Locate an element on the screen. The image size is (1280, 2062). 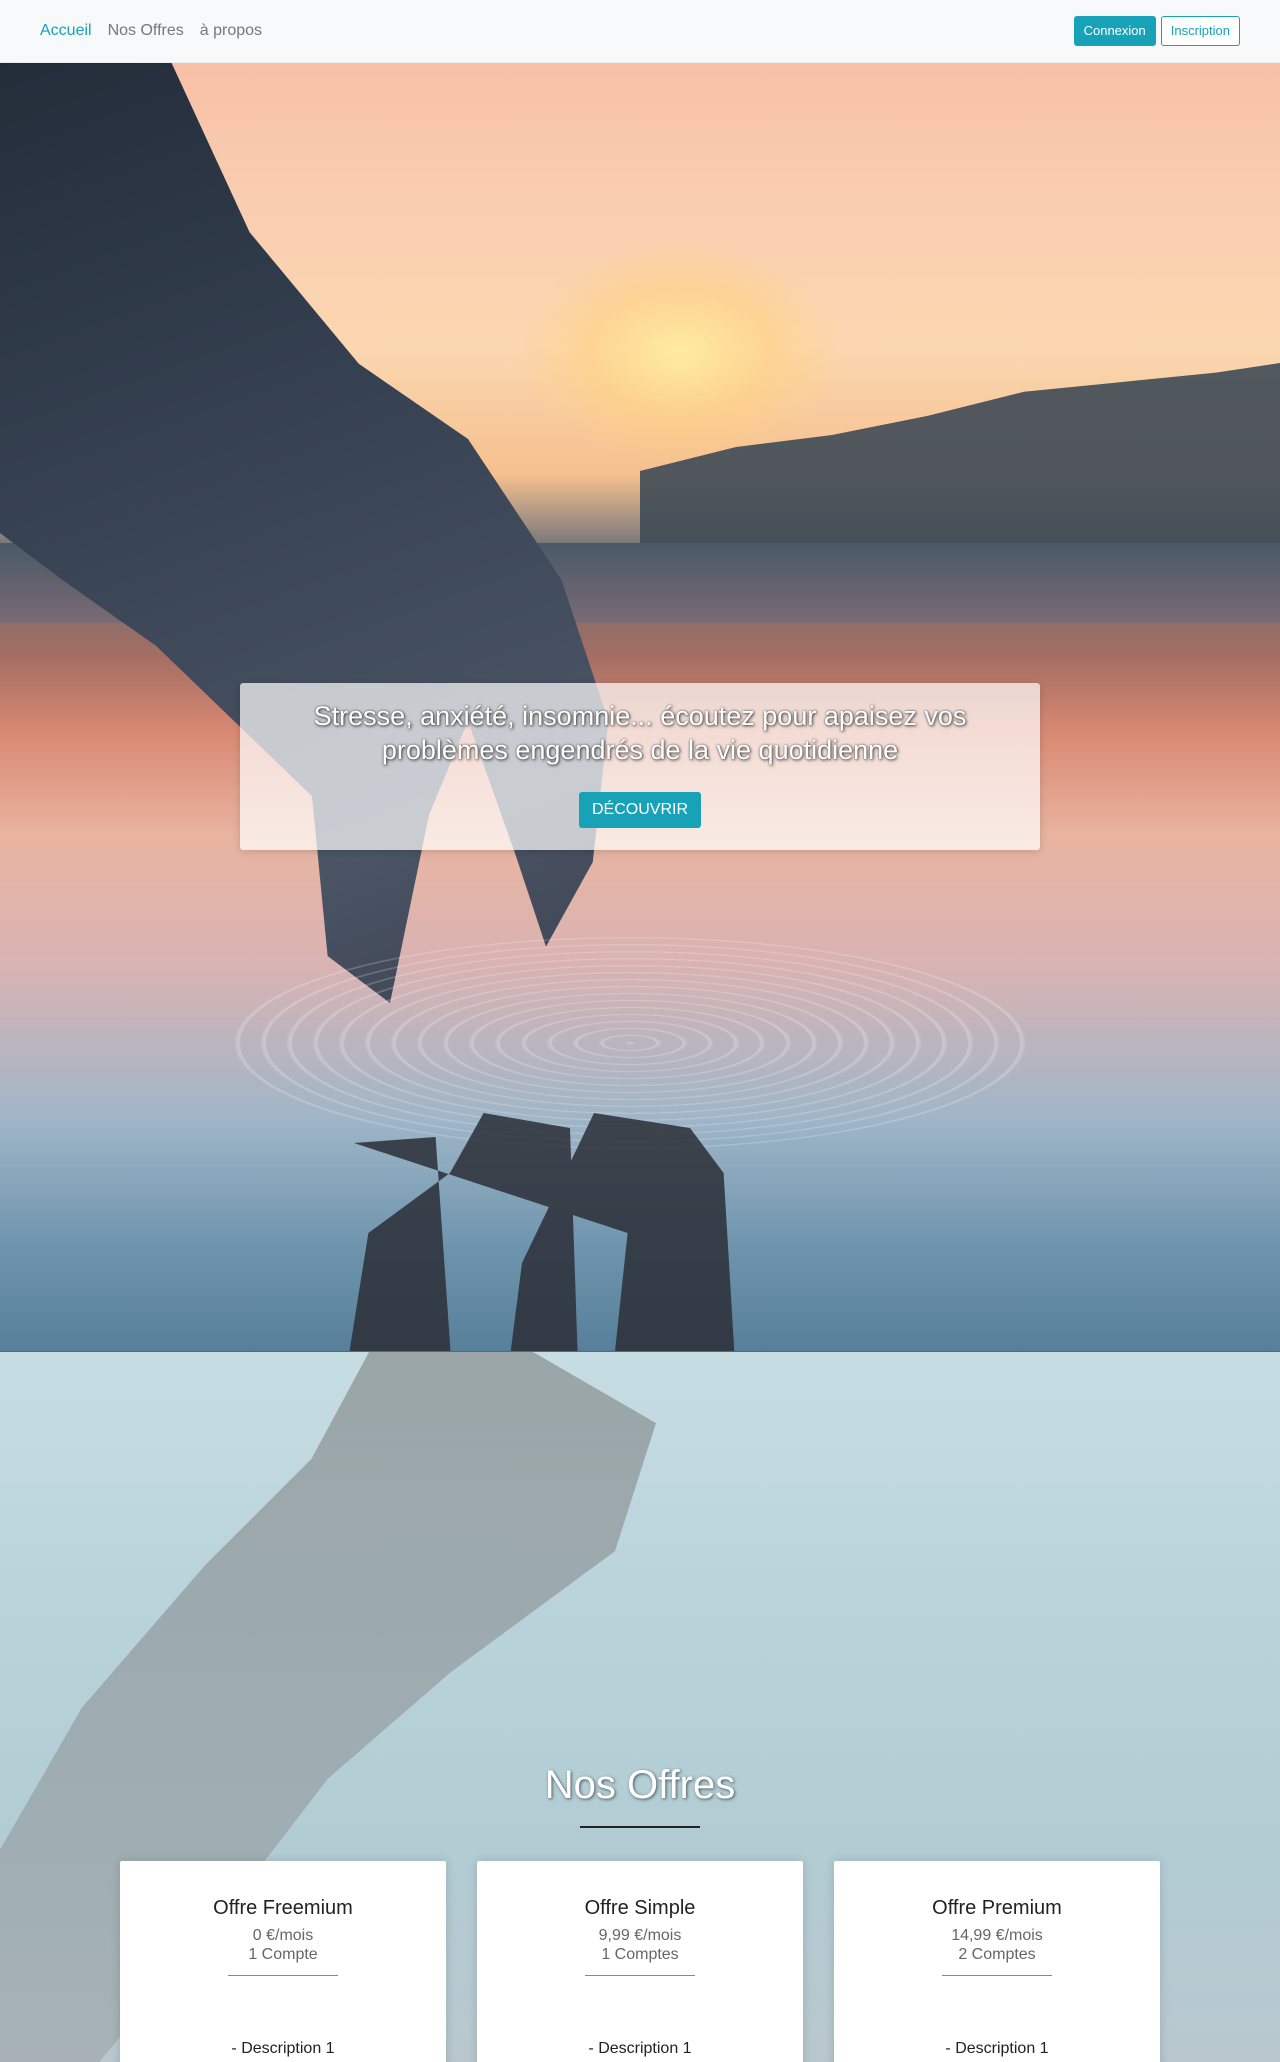
login-button: Connexion is located at coordinates (1114, 31).